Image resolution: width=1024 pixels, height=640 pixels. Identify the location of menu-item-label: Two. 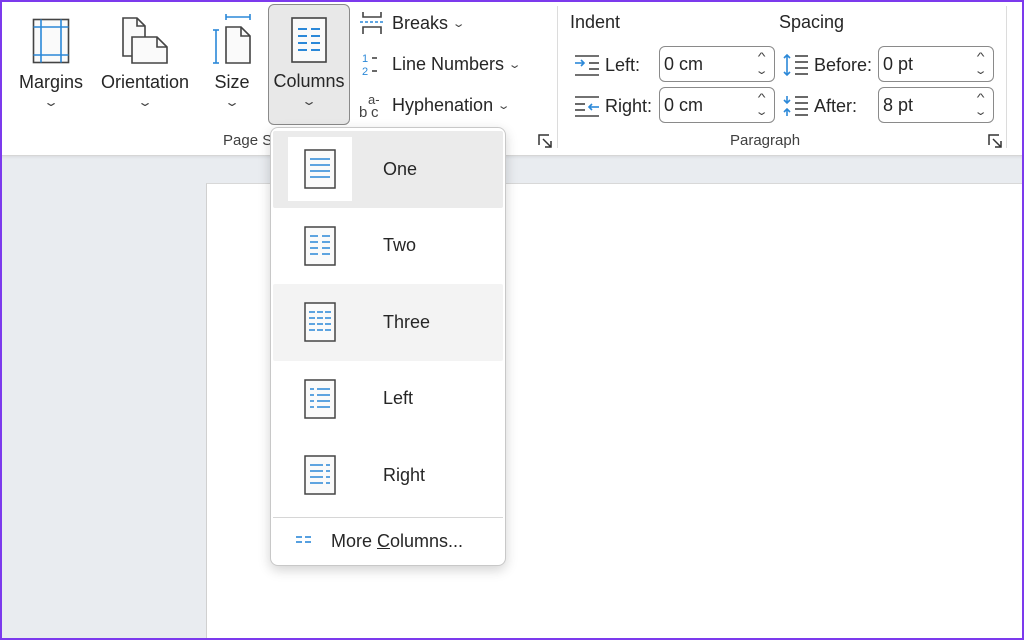
(400, 245).